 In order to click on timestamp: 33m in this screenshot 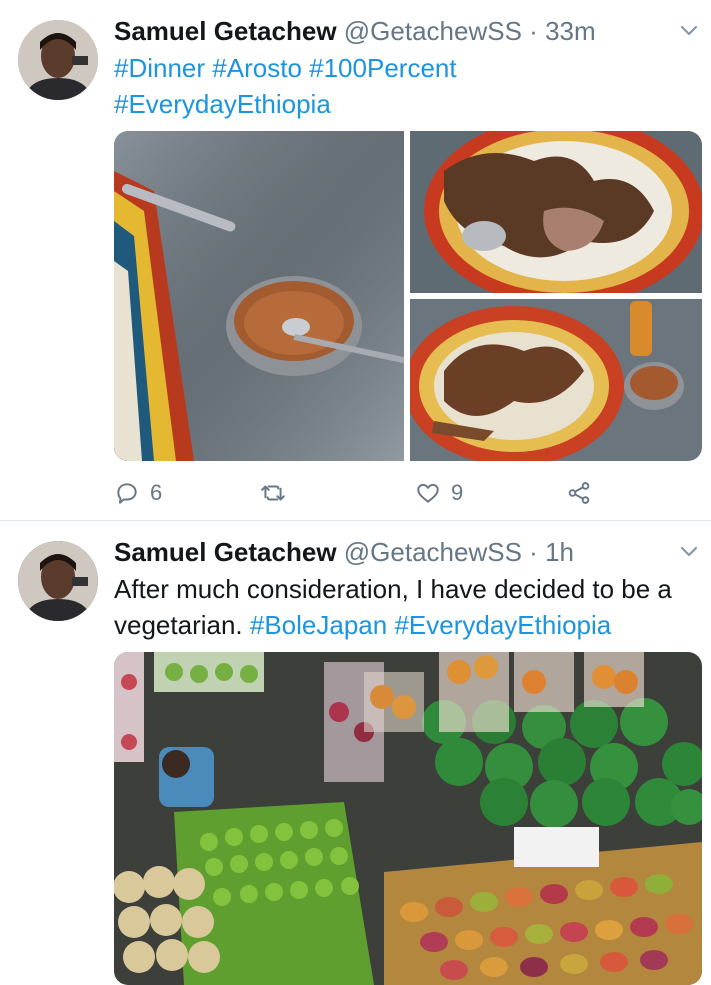, I will do `click(570, 31)`.